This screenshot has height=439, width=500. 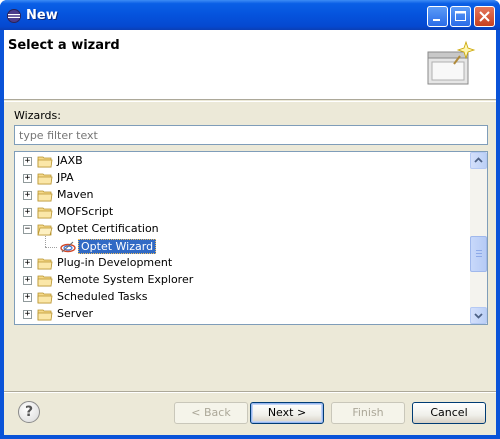 What do you see at coordinates (241, 297) in the screenshot?
I see `tree-item-scheduled-tasks: + Scheduled Tasks` at bounding box center [241, 297].